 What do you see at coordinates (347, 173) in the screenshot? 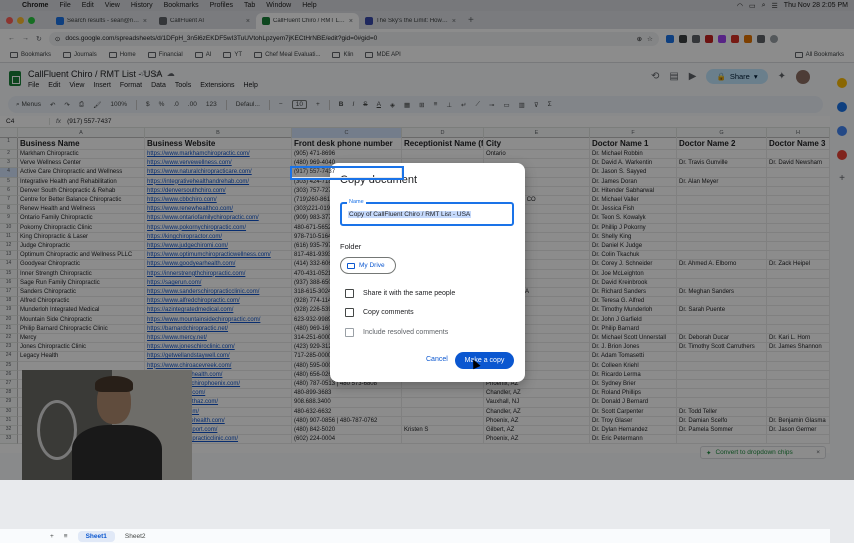
I see `table-cell: (917) 557-7437` at bounding box center [347, 173].